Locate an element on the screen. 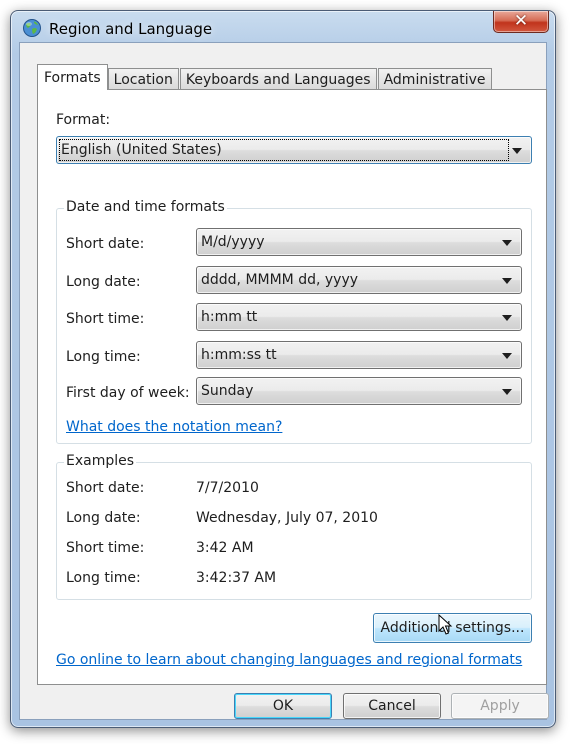  group-legend: Examples is located at coordinates (100, 461).